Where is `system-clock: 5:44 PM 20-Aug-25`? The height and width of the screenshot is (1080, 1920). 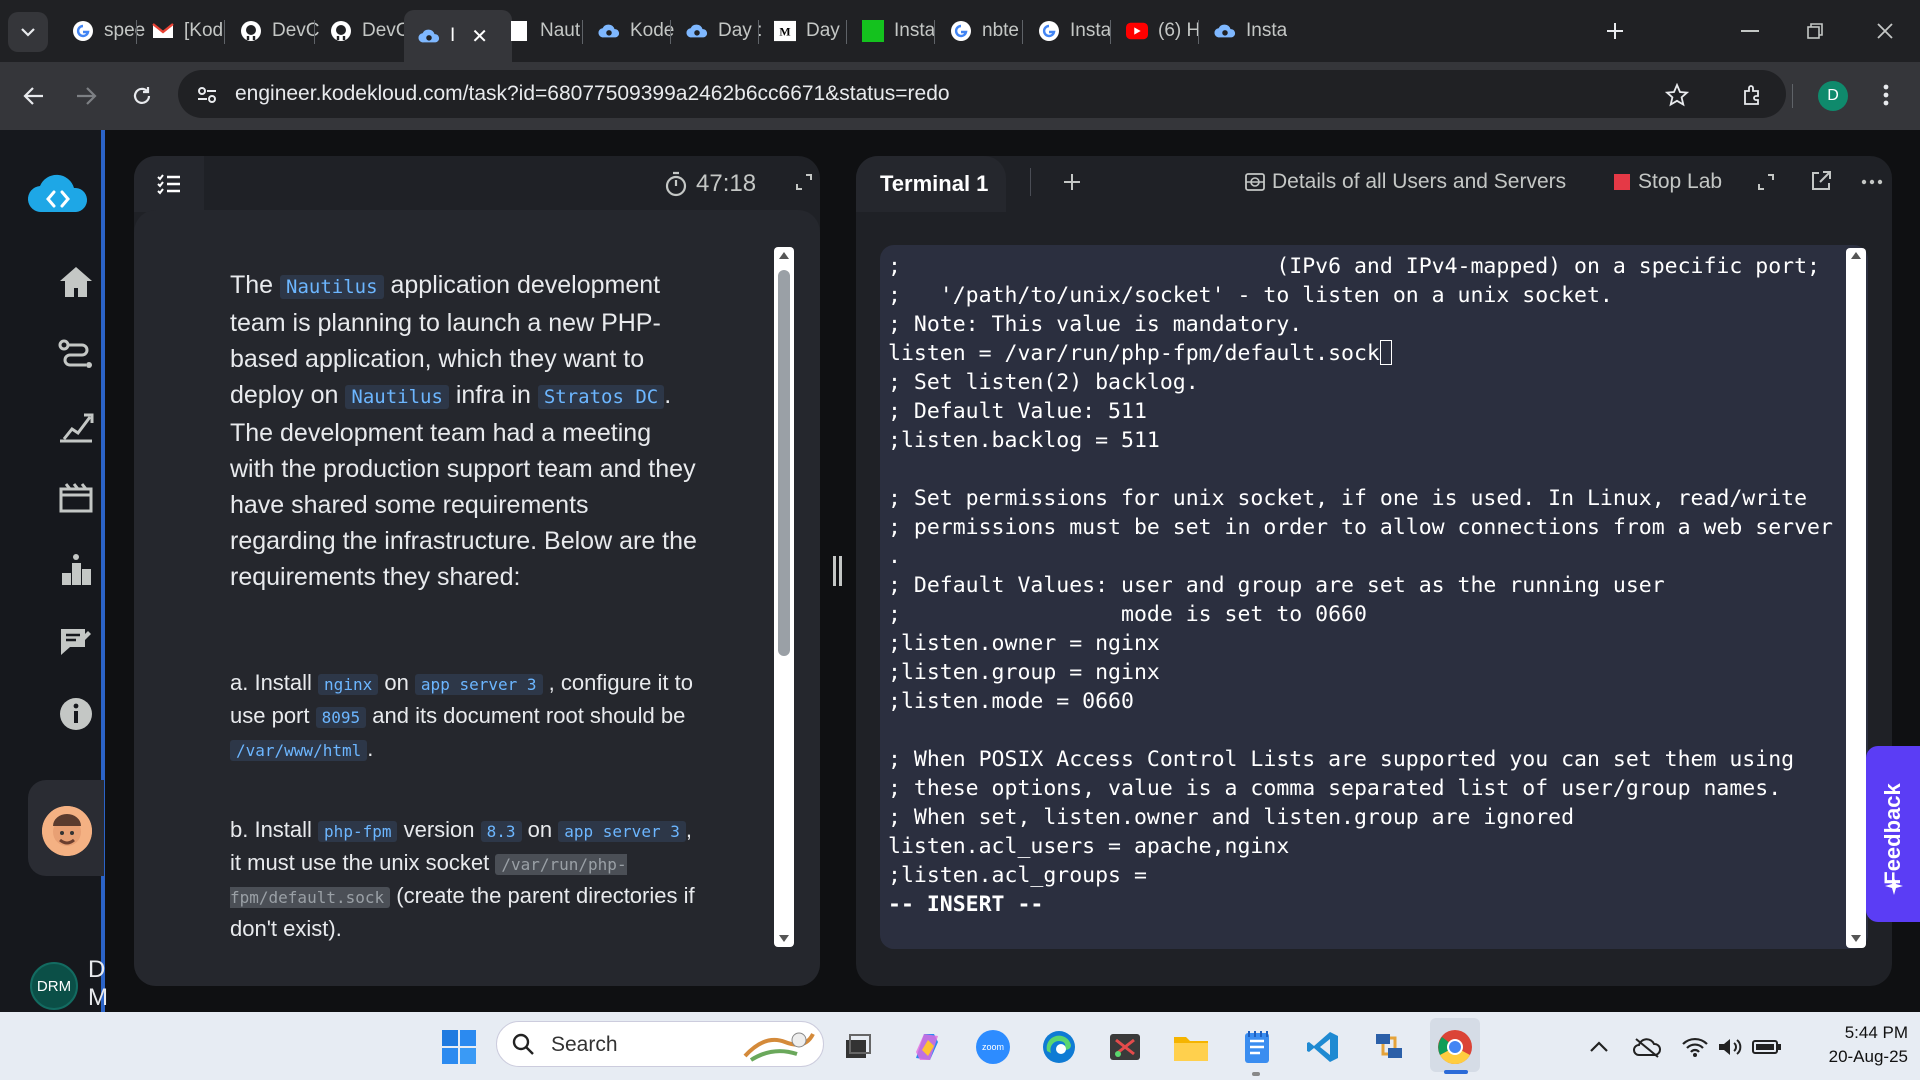
system-clock: 5:44 PM 20-Aug-25 is located at coordinates (1853, 1045).